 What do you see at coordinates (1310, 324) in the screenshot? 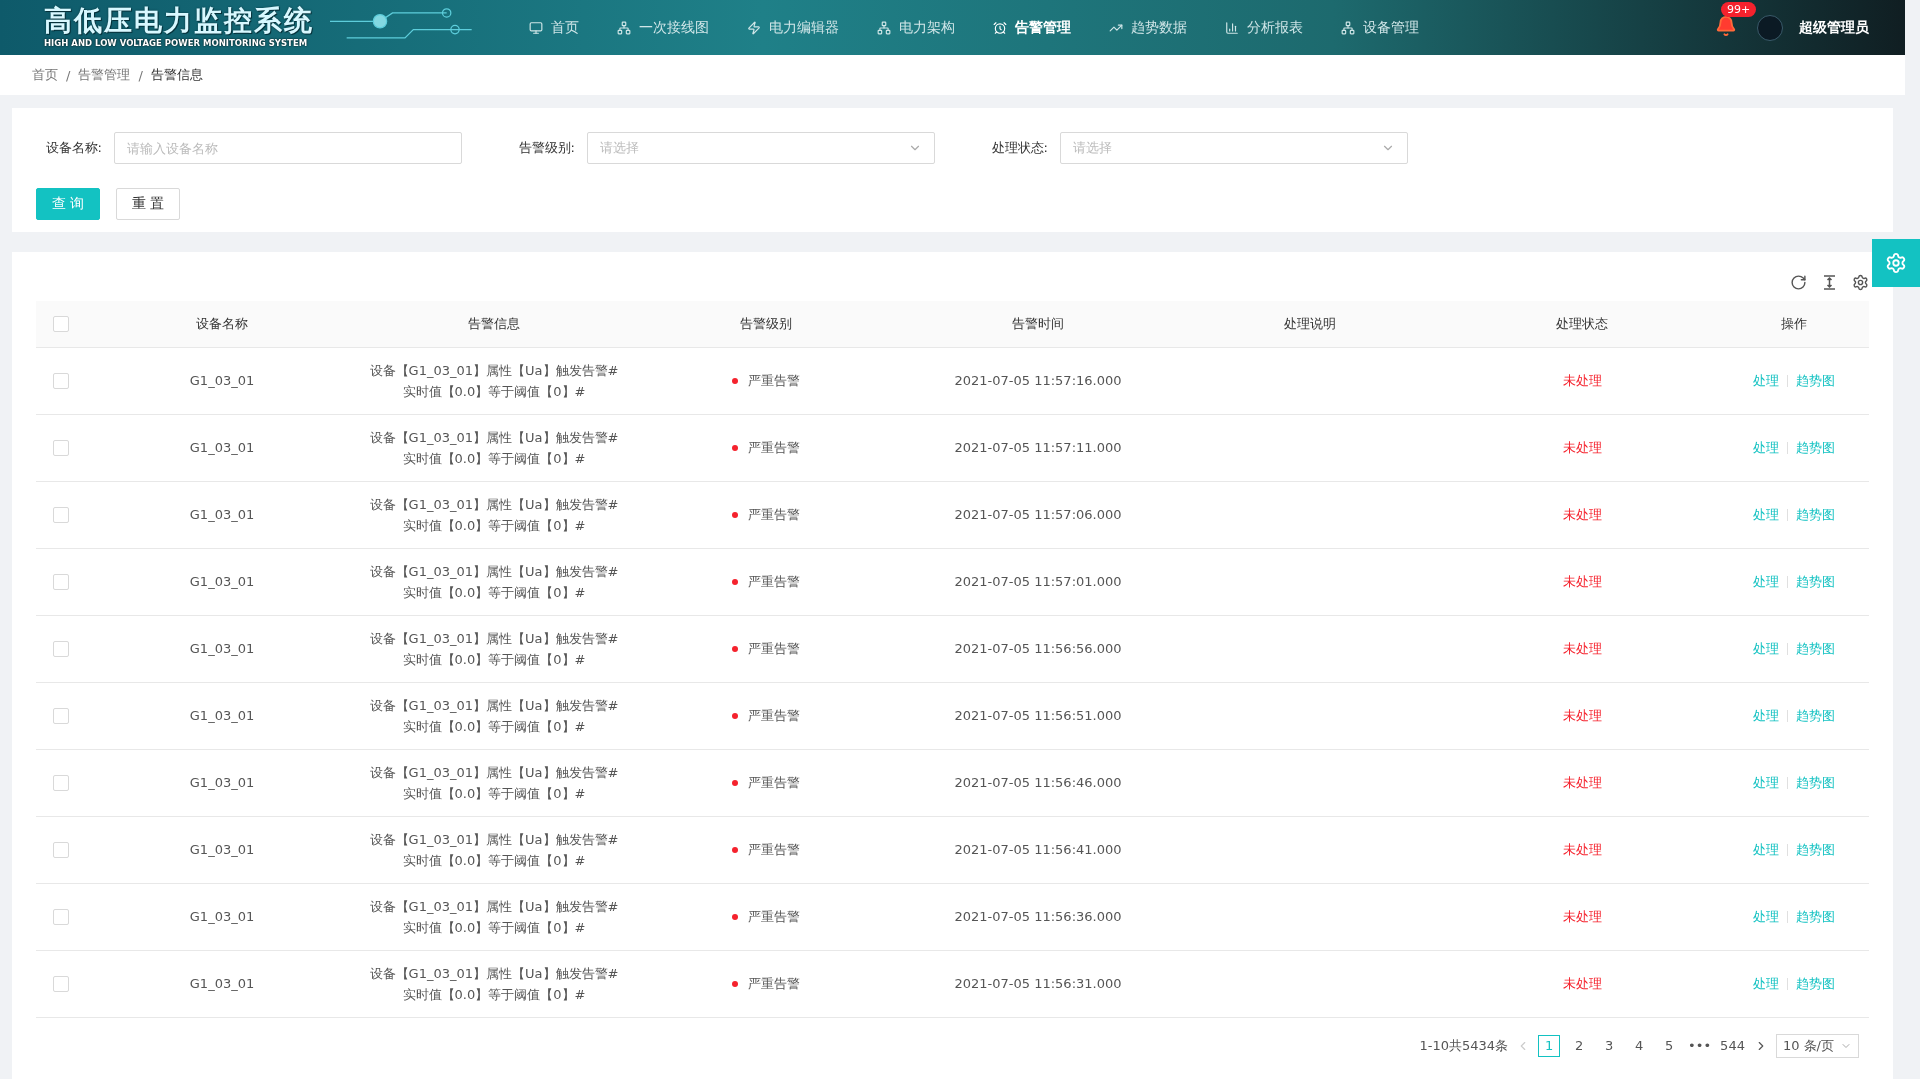
I see `column-header: 处理说明` at bounding box center [1310, 324].